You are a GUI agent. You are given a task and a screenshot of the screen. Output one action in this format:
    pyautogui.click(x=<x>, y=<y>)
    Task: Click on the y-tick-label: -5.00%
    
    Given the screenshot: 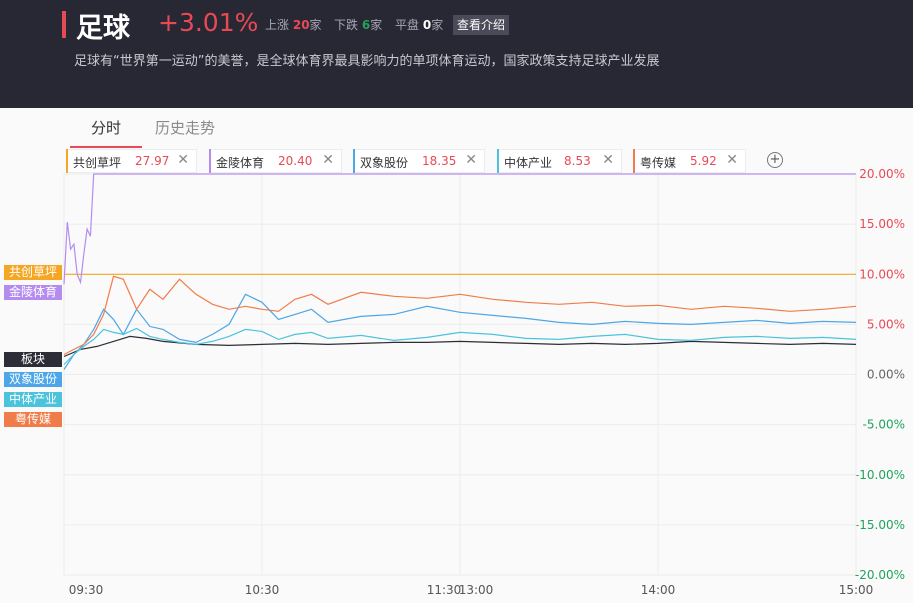 What is the action you would take?
    pyautogui.click(x=884, y=425)
    